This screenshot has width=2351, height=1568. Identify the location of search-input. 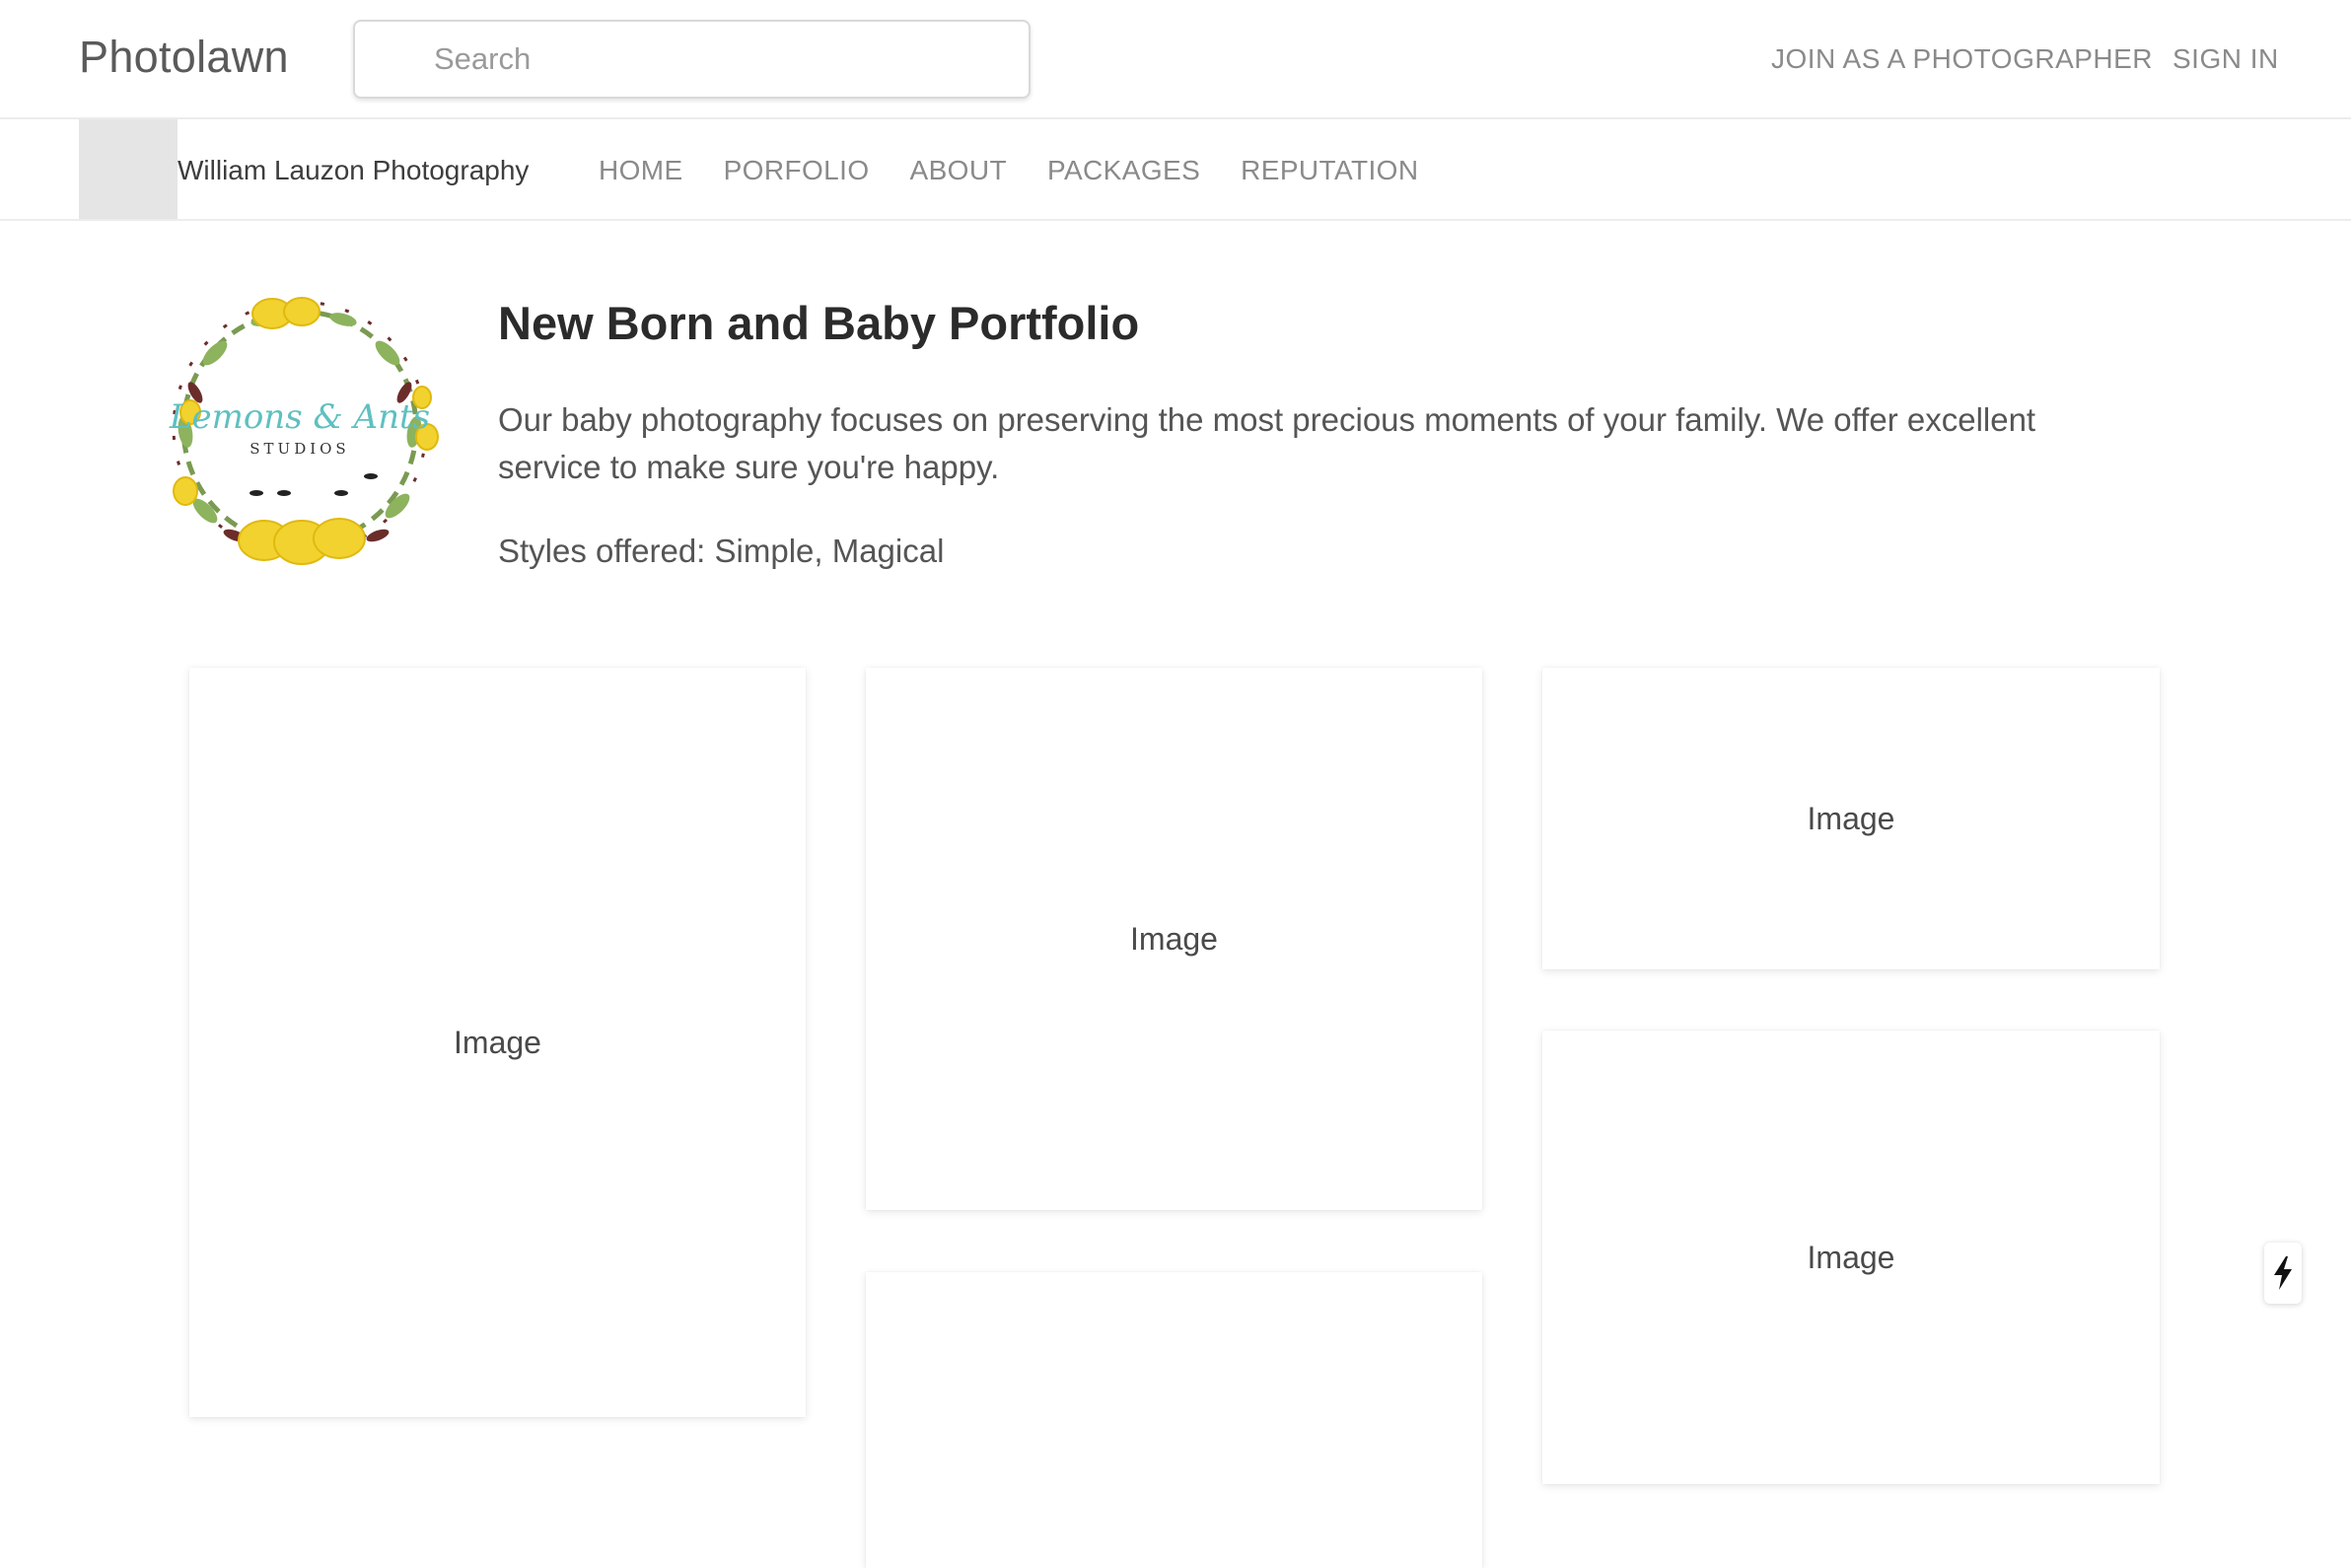
(720, 59).